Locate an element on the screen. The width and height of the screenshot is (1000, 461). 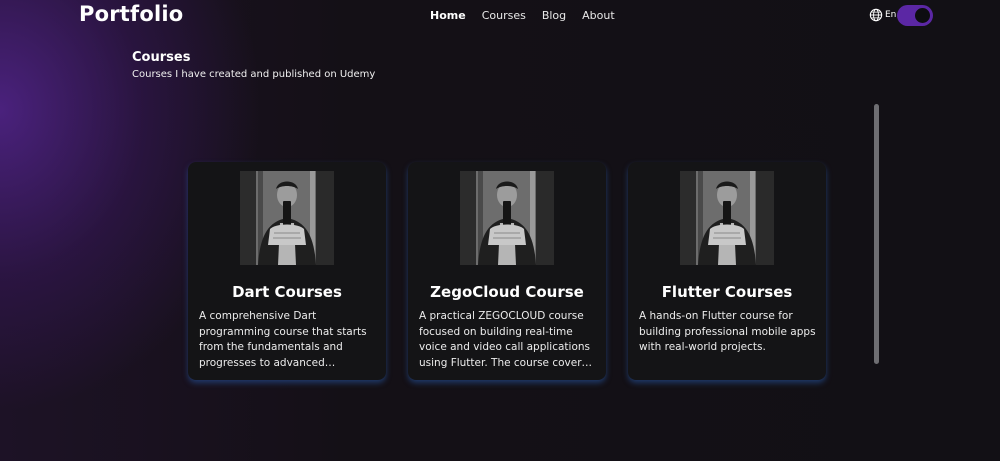
nav-courses: Courses is located at coordinates (504, 15).